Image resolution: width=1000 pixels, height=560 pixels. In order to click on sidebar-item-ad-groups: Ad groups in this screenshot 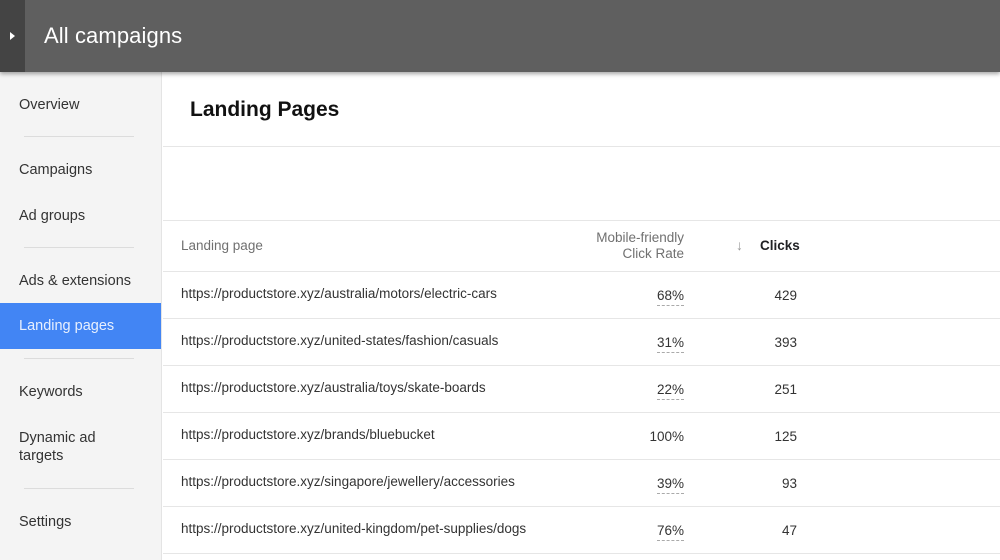, I will do `click(80, 216)`.